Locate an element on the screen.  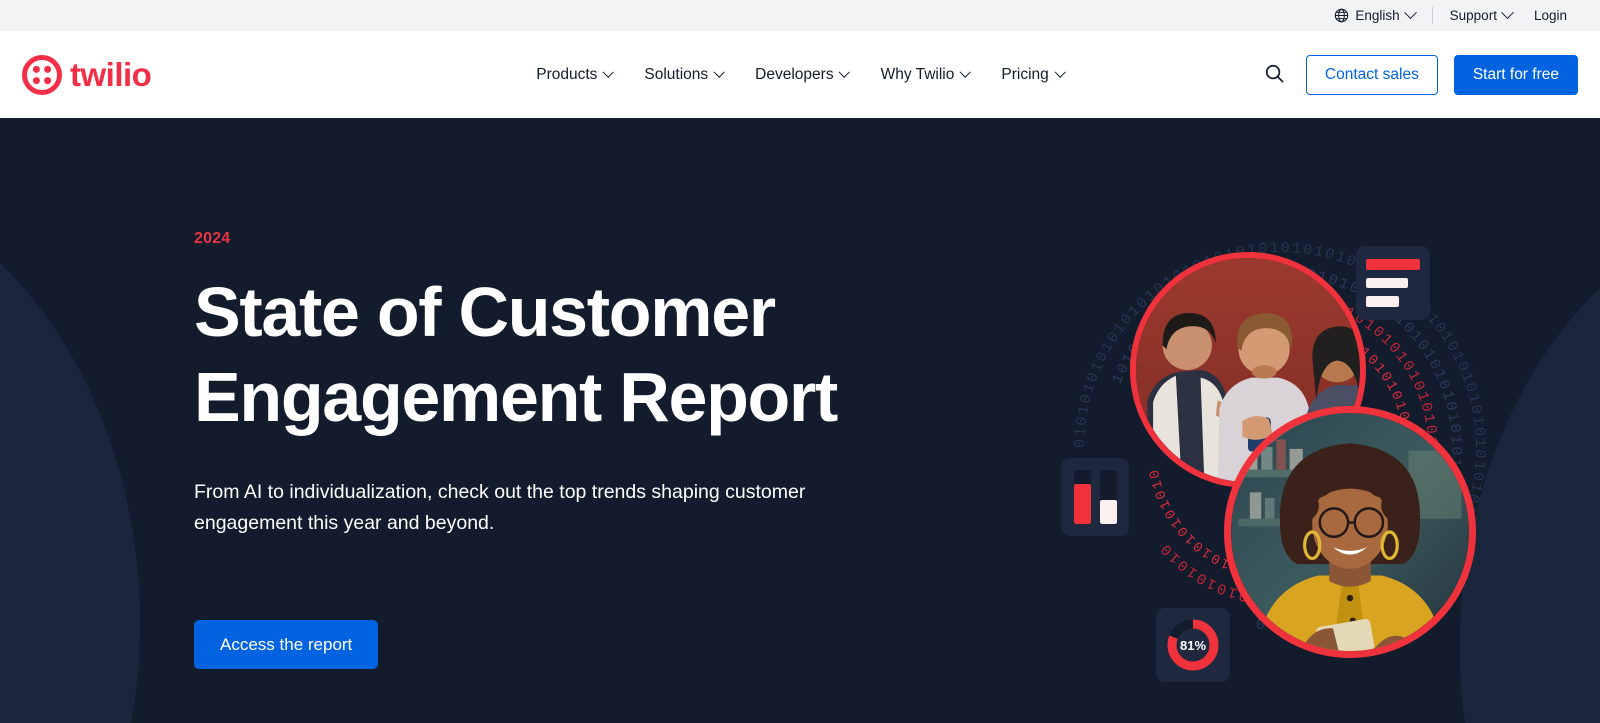
search-icon is located at coordinates (1274, 75).